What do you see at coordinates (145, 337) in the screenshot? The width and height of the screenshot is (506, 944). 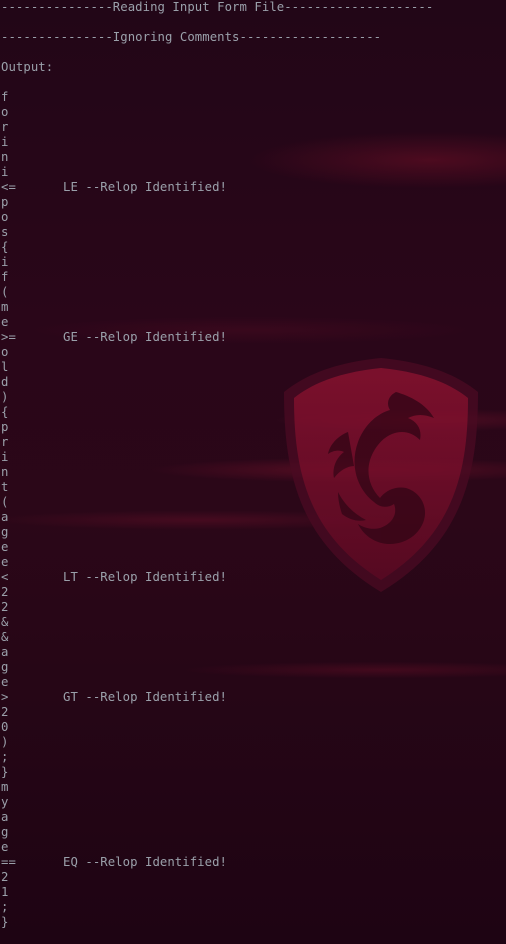 I see `relop-message: GE --Relop Identified!` at bounding box center [145, 337].